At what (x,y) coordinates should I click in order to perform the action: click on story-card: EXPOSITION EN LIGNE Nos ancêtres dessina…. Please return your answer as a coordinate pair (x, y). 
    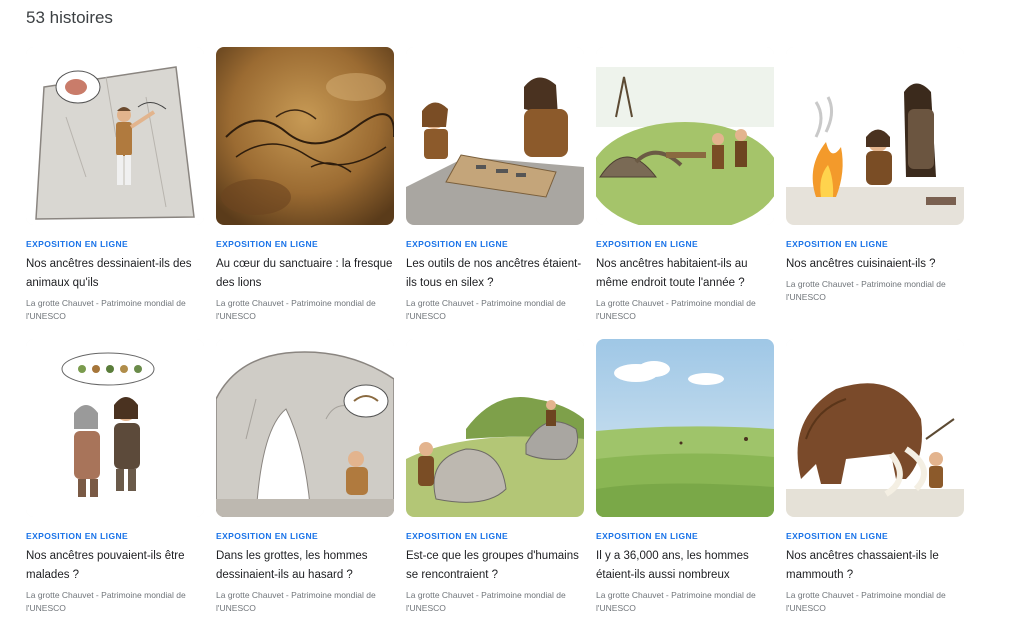
    Looking at the image, I should click on (115, 193).